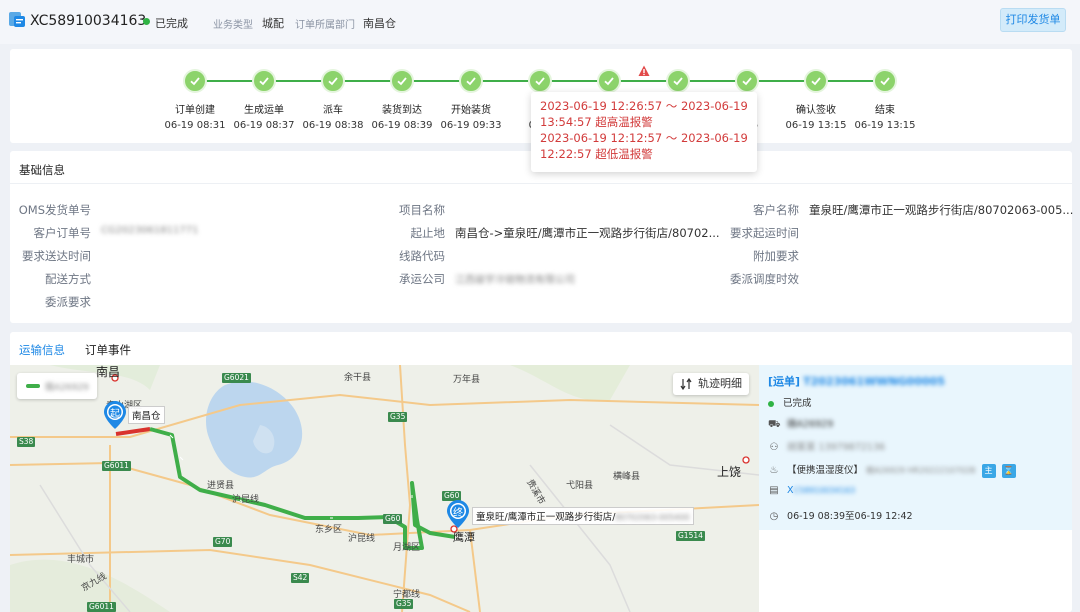 The height and width of the screenshot is (612, 1080). Describe the element at coordinates (988, 470) in the screenshot. I see `device-main-button: 主` at that location.